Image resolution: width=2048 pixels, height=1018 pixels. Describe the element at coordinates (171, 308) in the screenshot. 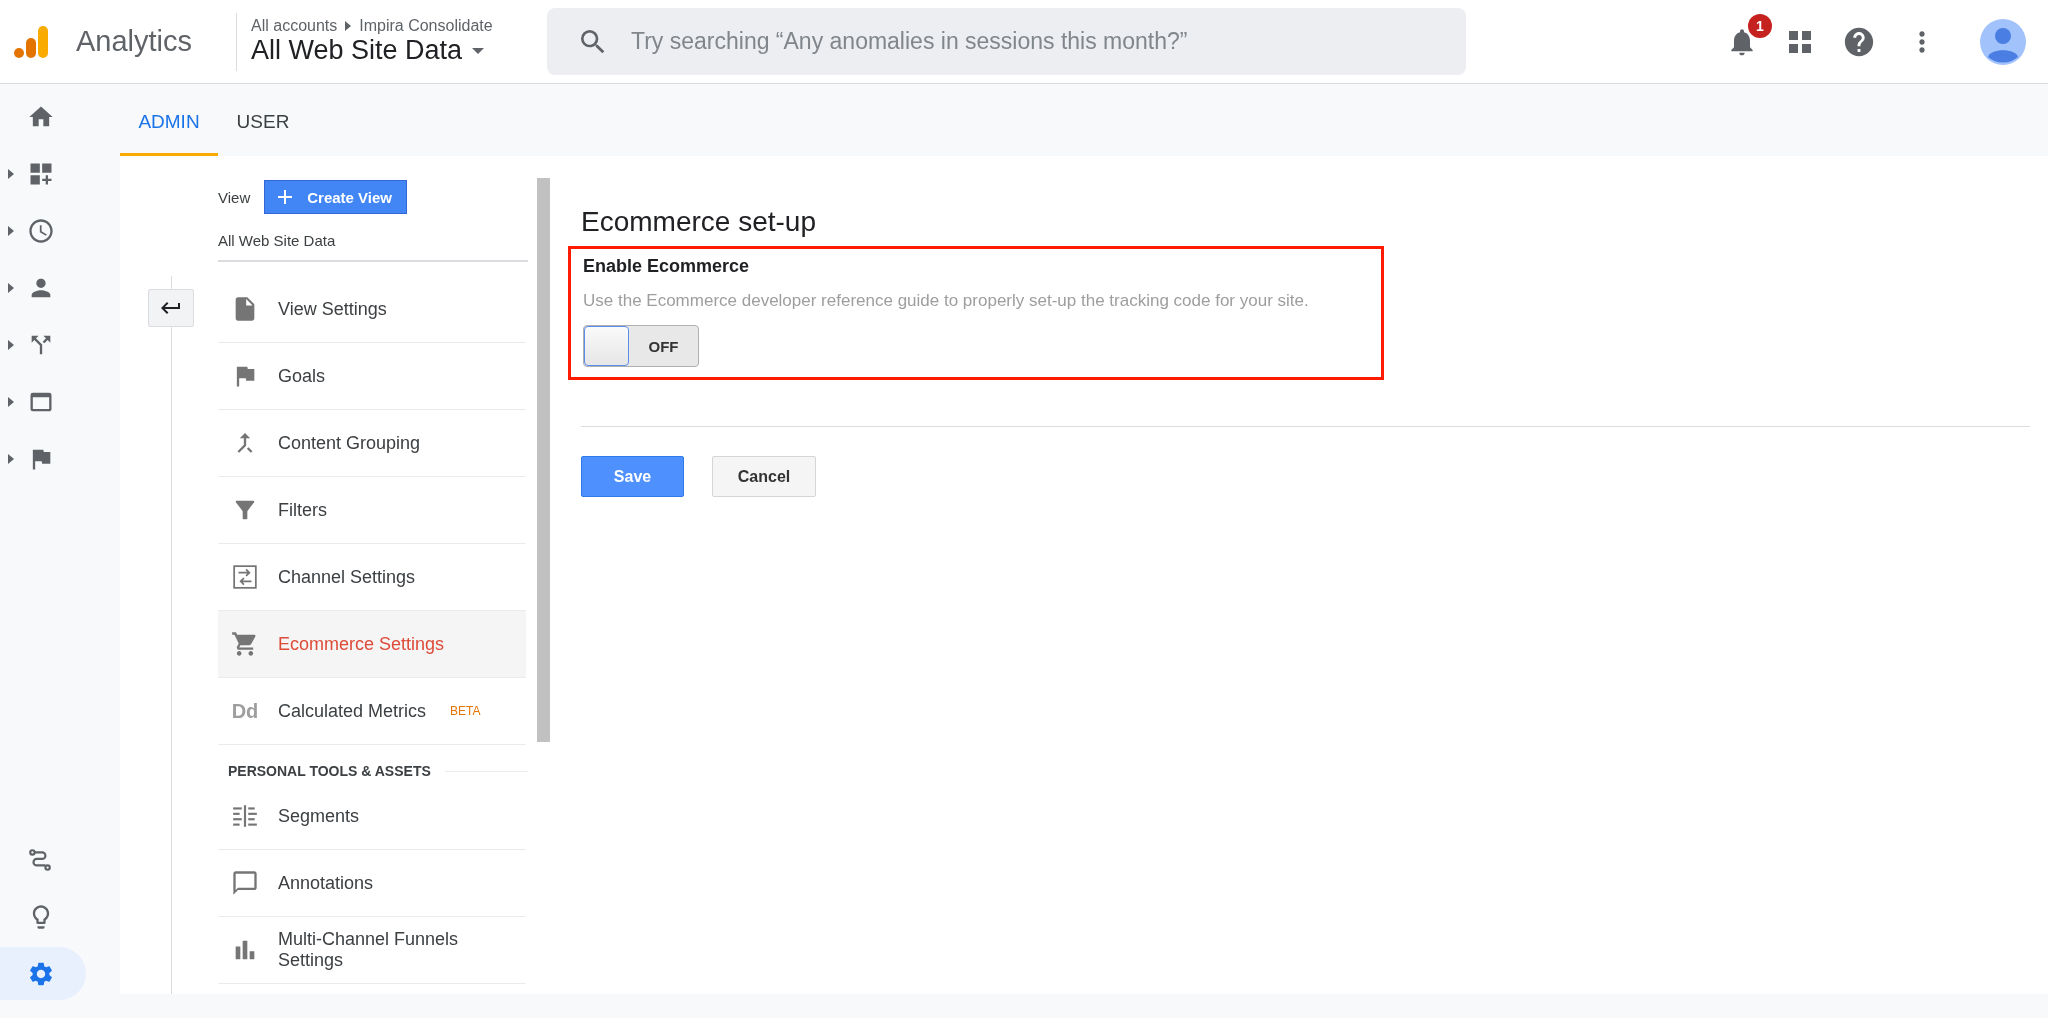

I see `back-button` at that location.